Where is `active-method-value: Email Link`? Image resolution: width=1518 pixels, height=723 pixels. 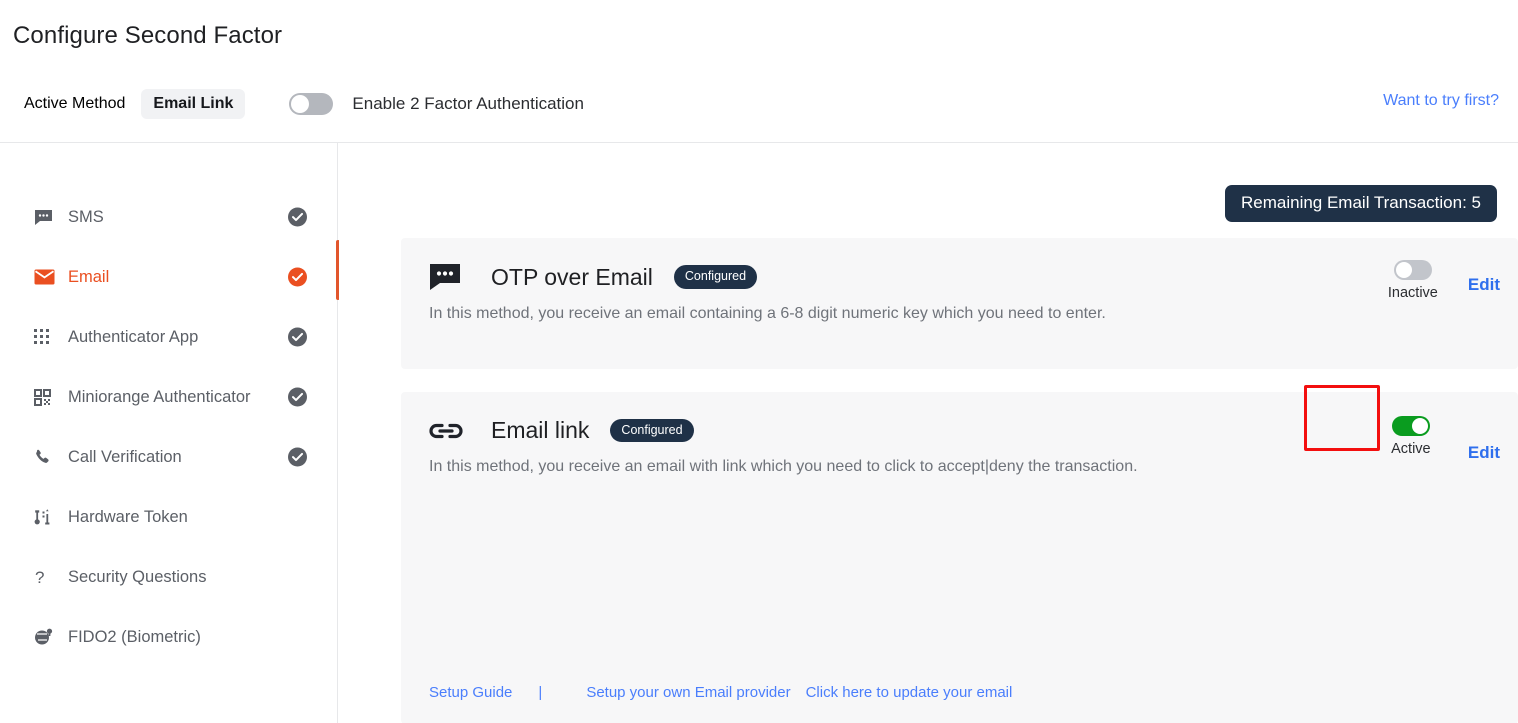 active-method-value: Email Link is located at coordinates (193, 104).